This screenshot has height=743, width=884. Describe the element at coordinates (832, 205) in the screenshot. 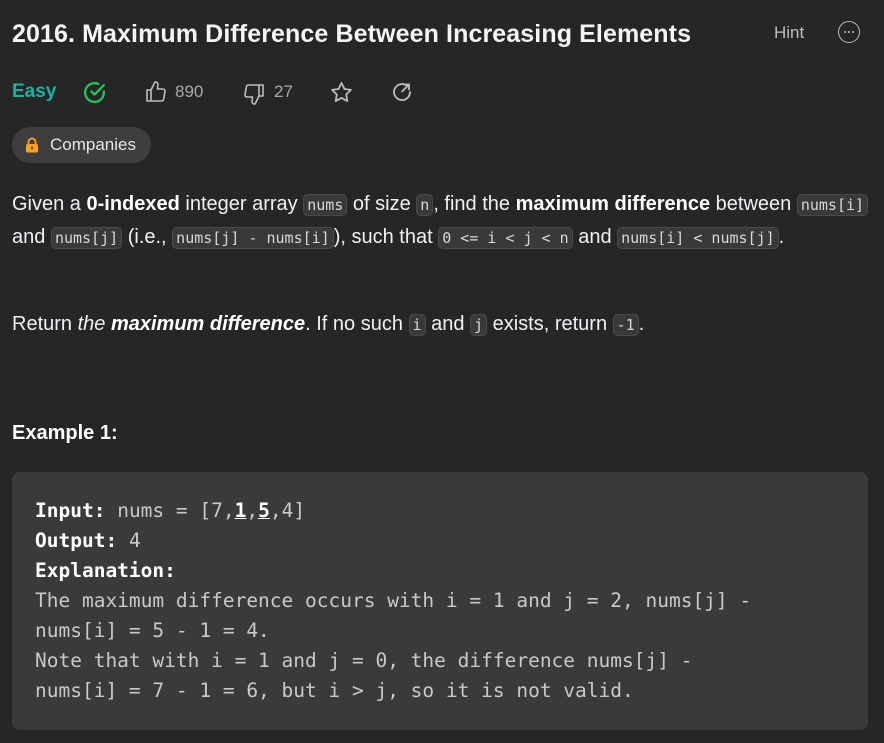

I see `inline-code: nums[i]` at that location.